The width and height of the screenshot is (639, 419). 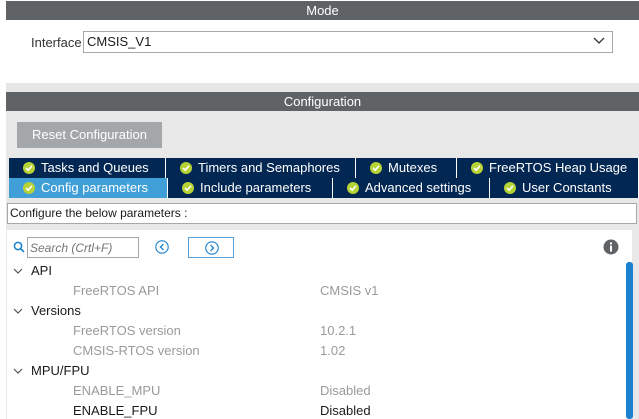 I want to click on param-value: 1.02, so click(x=333, y=350).